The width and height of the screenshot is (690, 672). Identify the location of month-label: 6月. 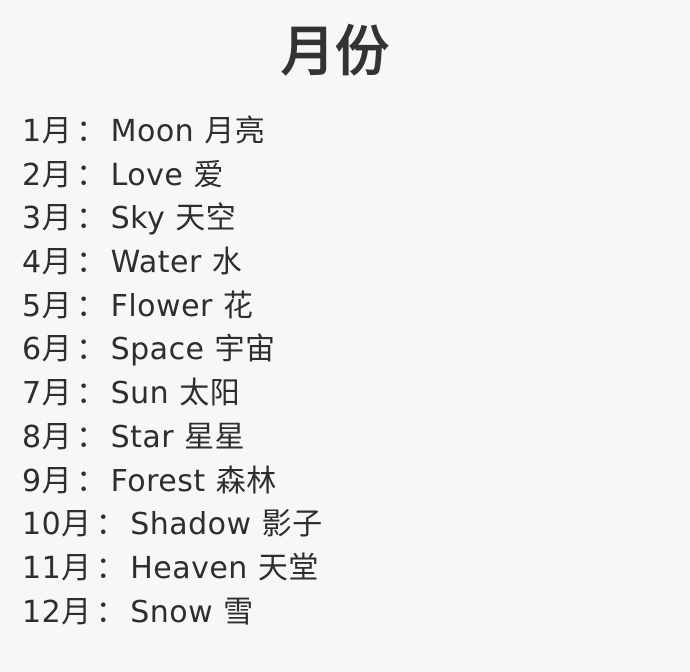
(47, 350).